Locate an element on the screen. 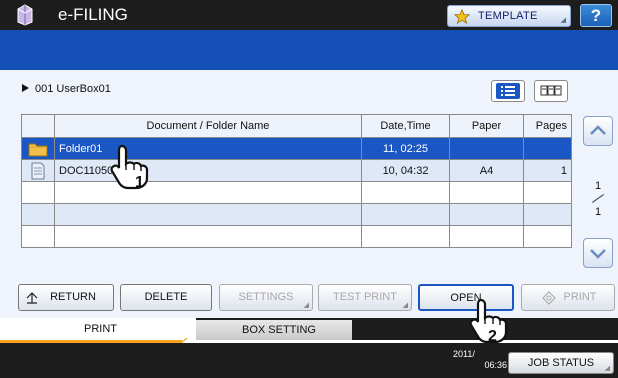  efiling-app-icon is located at coordinates (25, 15).